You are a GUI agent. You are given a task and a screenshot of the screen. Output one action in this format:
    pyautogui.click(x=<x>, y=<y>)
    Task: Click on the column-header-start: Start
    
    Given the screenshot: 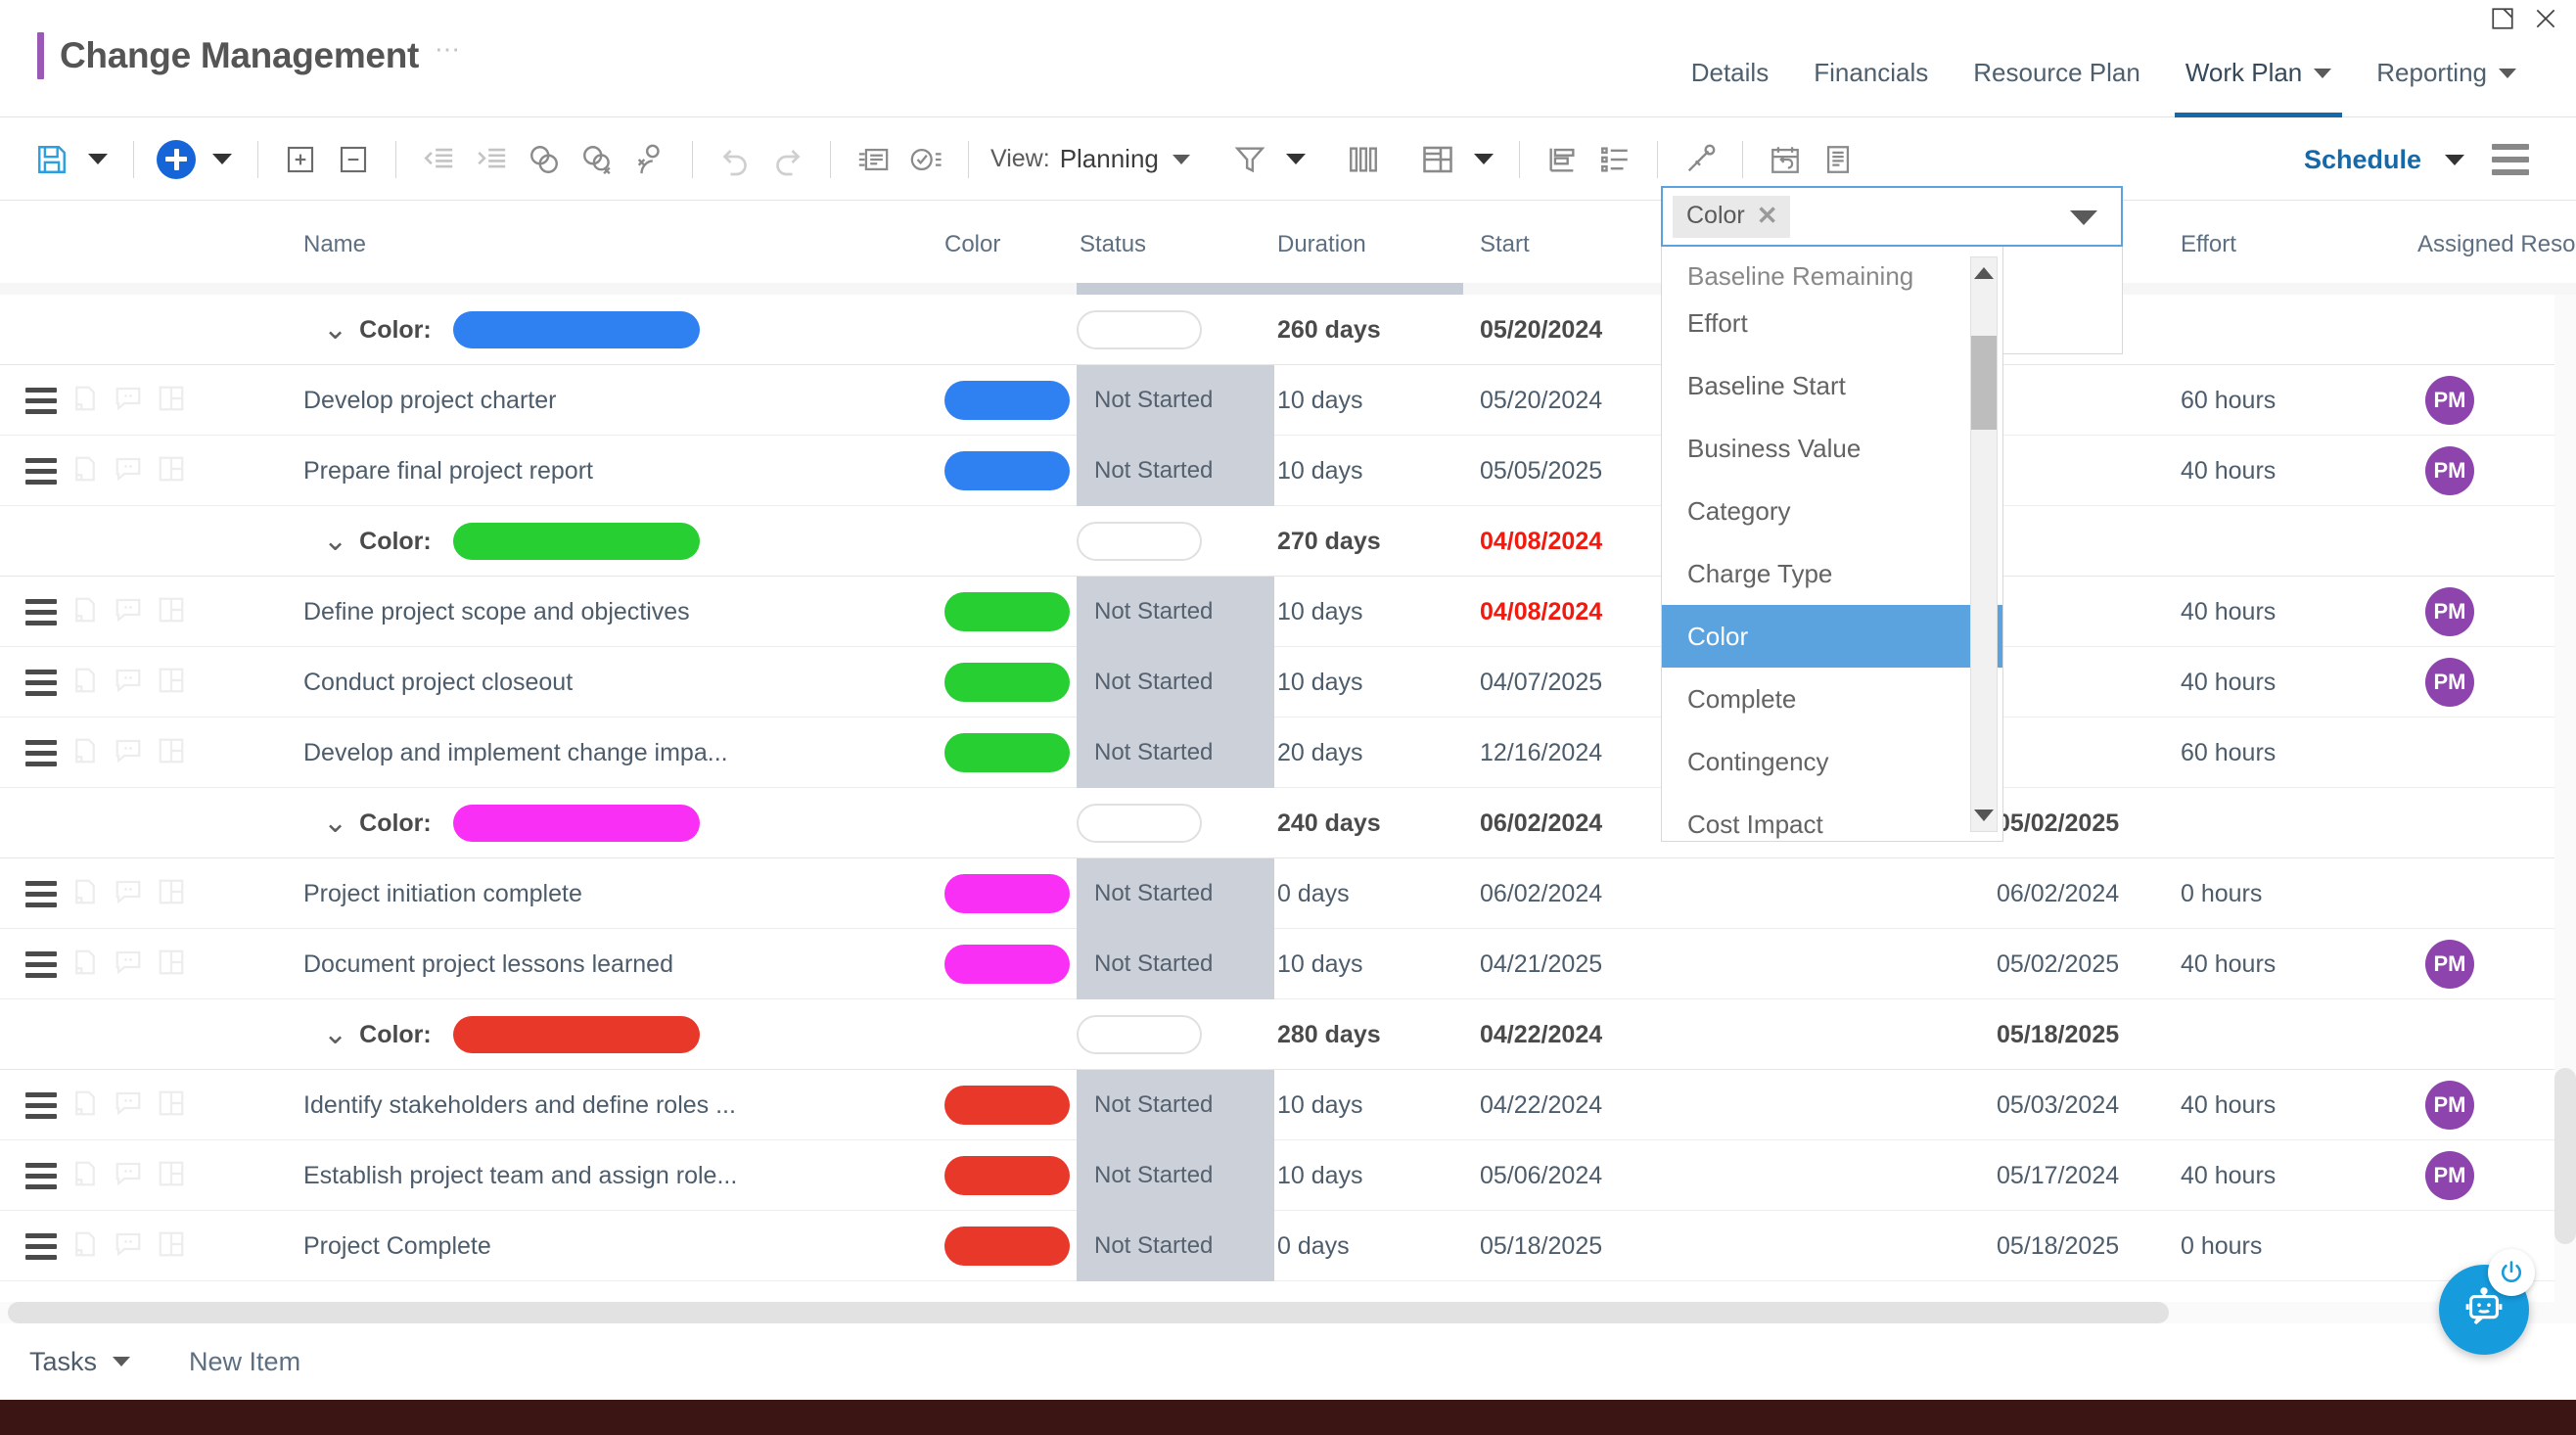 What is the action you would take?
    pyautogui.click(x=1505, y=244)
    